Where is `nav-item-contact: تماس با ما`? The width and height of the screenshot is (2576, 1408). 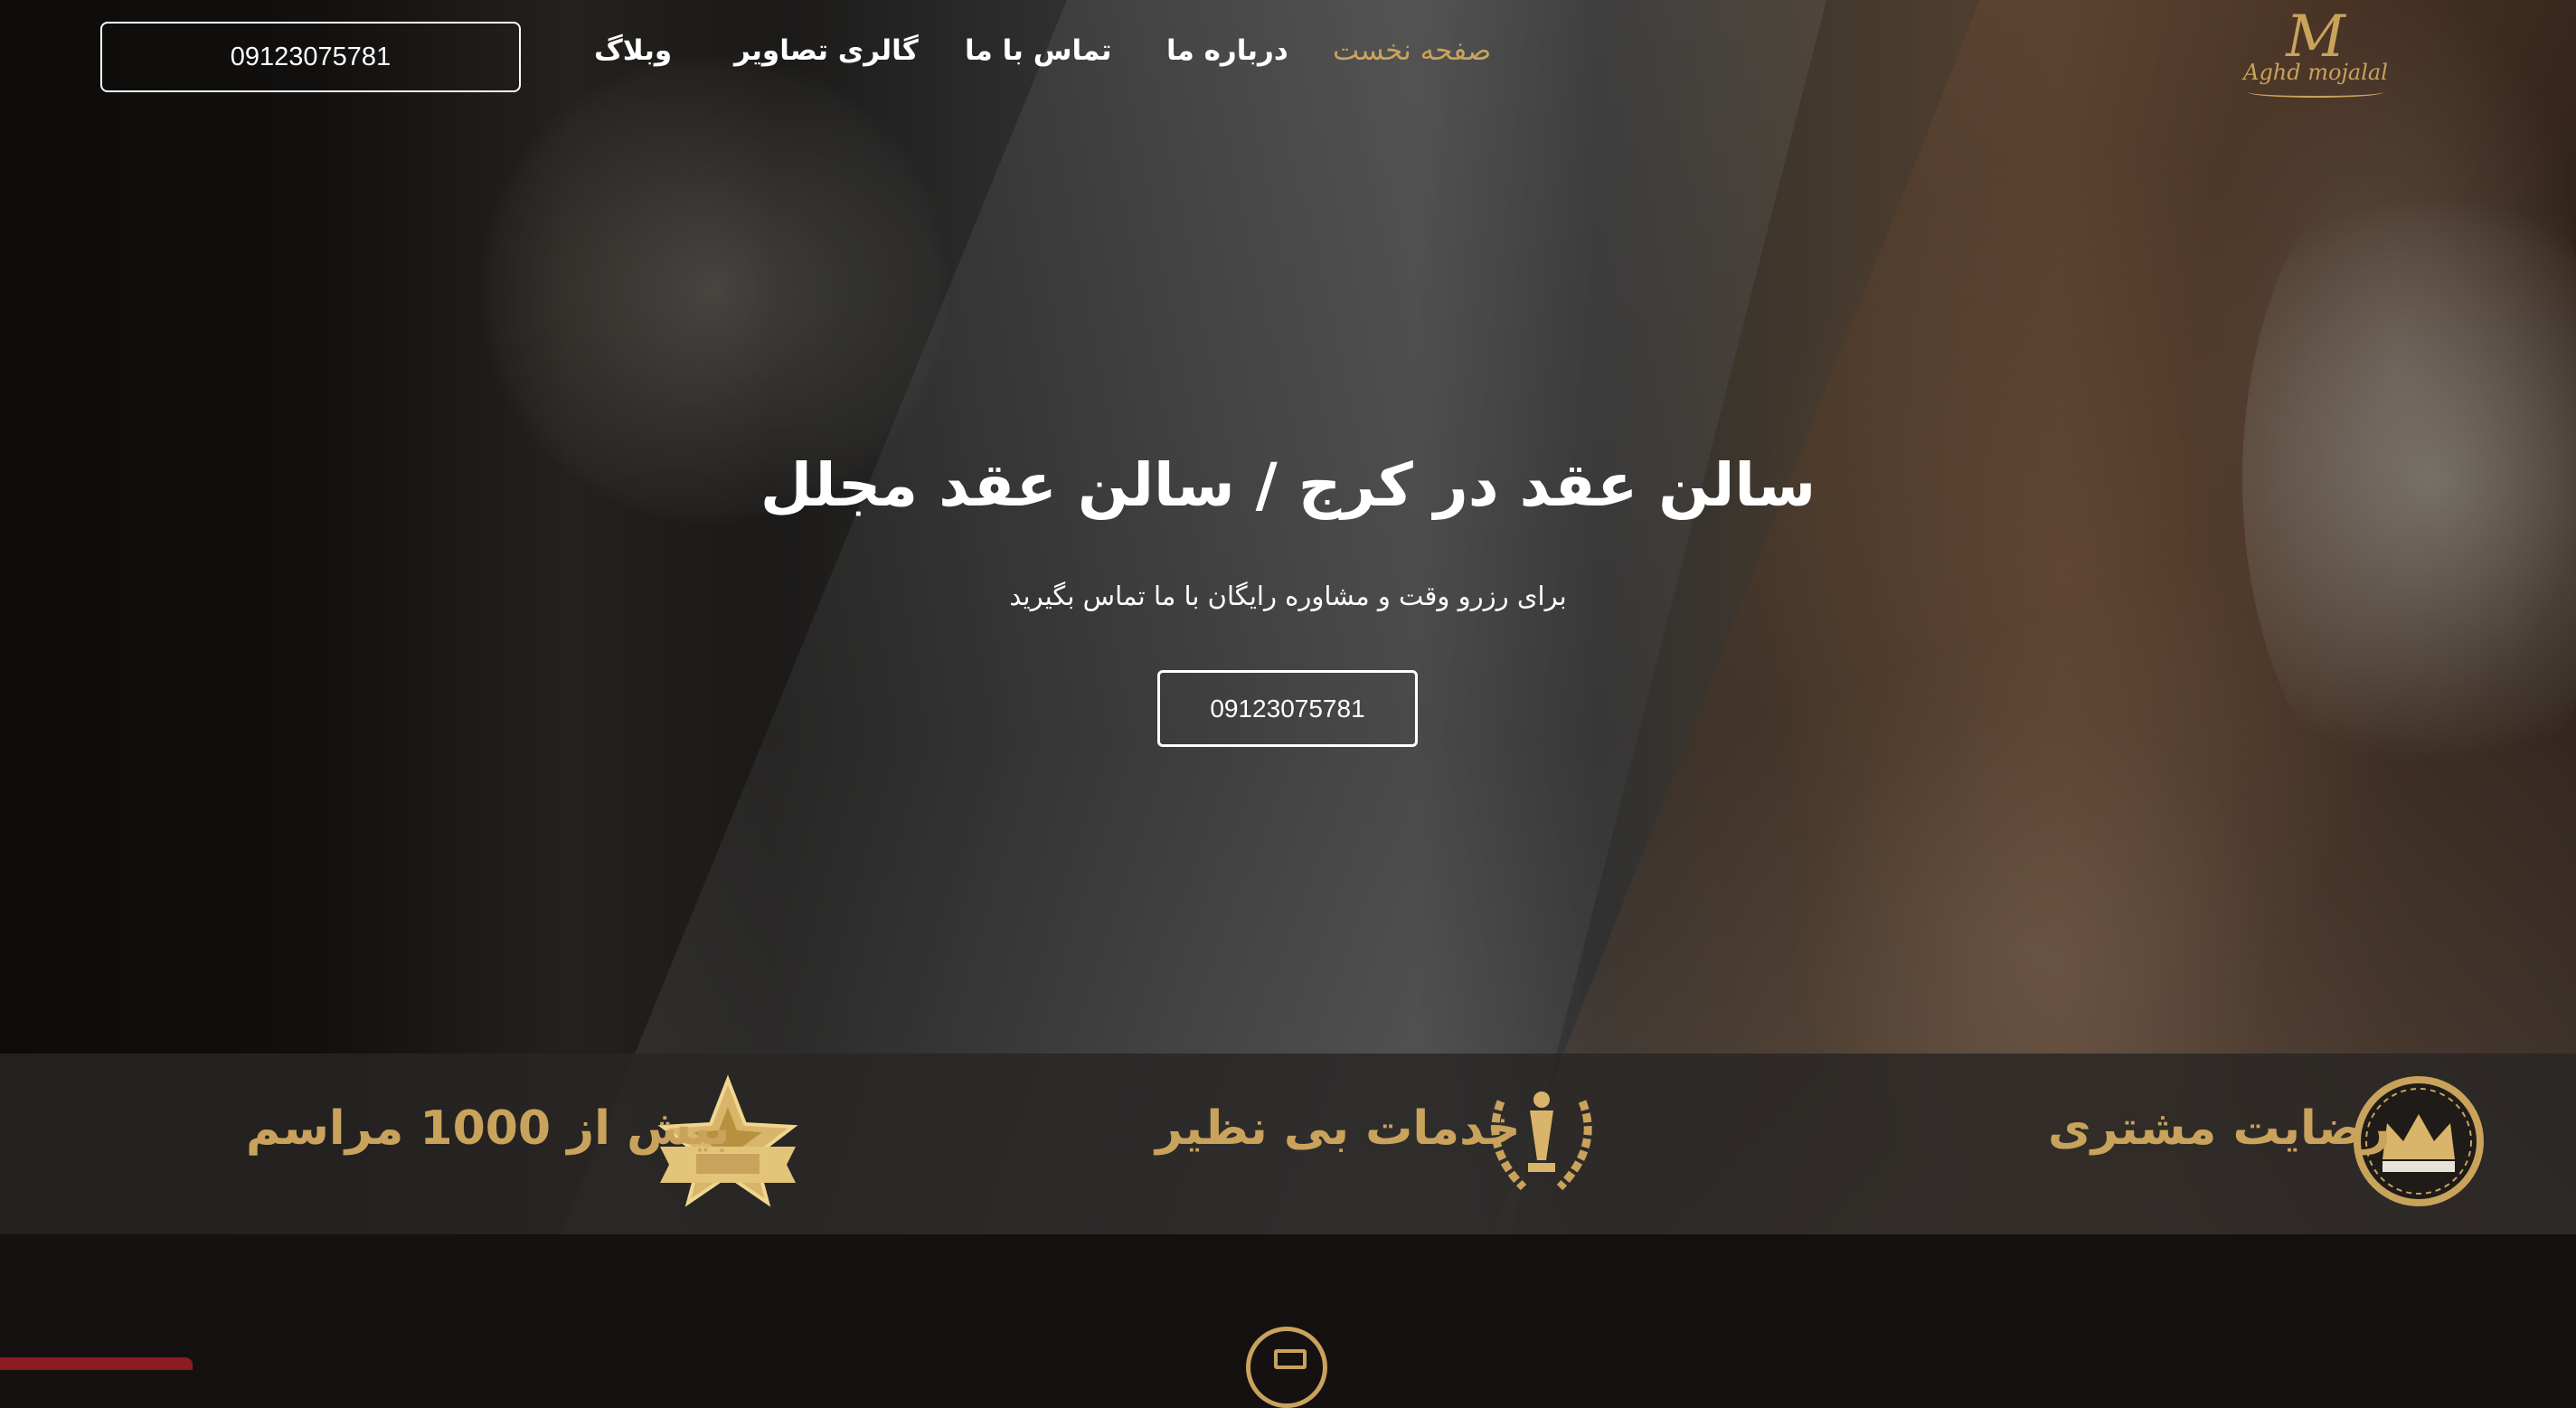
nav-item-contact: تماس با ما is located at coordinates (1038, 50).